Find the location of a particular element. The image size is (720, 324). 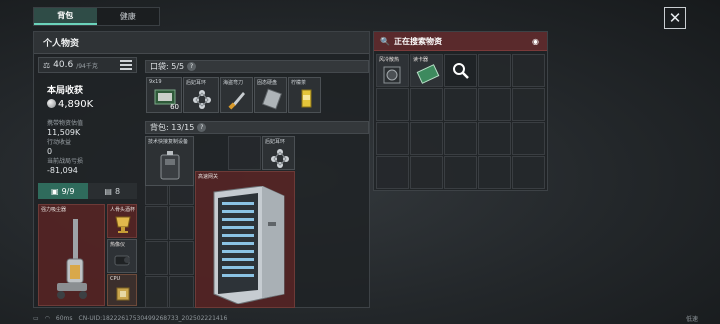

close-icon: ✕ is located at coordinates (675, 17).